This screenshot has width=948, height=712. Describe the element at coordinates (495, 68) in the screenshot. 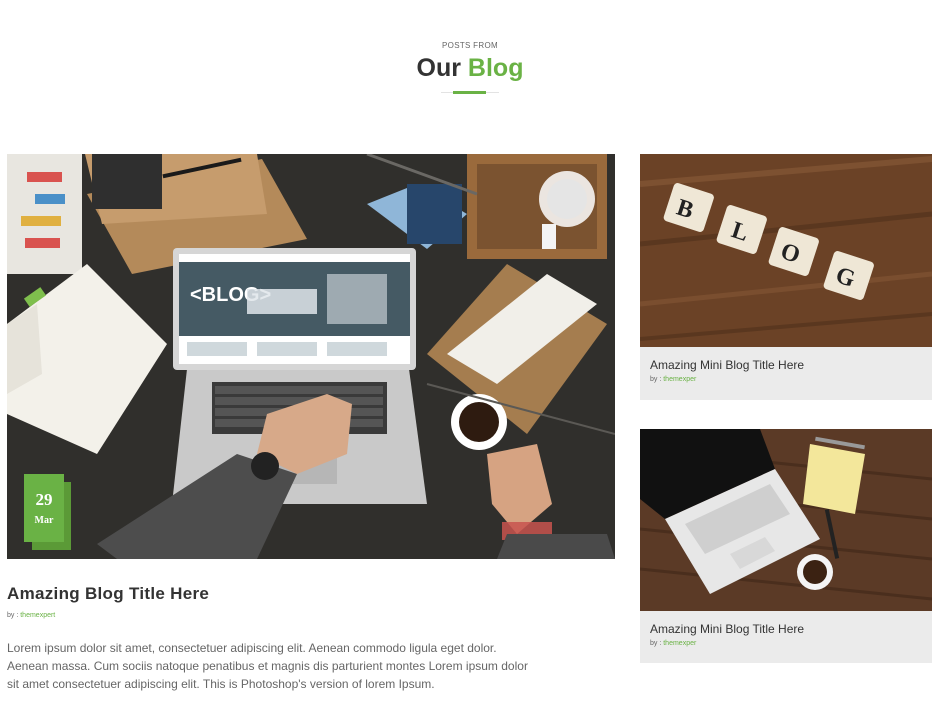

I see `section-title-accent: Blog` at that location.